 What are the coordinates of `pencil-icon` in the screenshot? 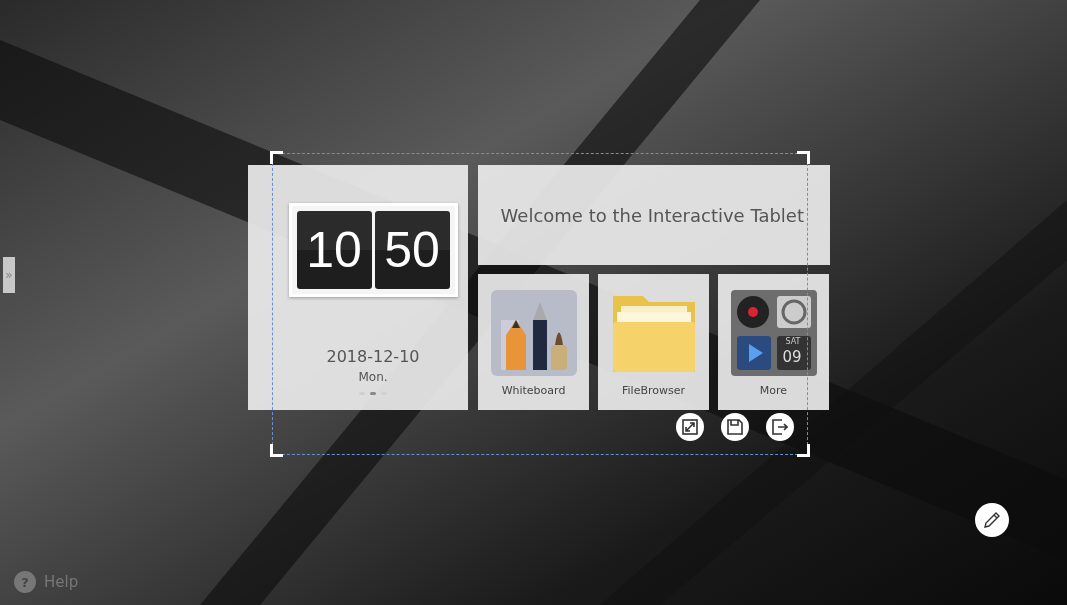 It's located at (992, 520).